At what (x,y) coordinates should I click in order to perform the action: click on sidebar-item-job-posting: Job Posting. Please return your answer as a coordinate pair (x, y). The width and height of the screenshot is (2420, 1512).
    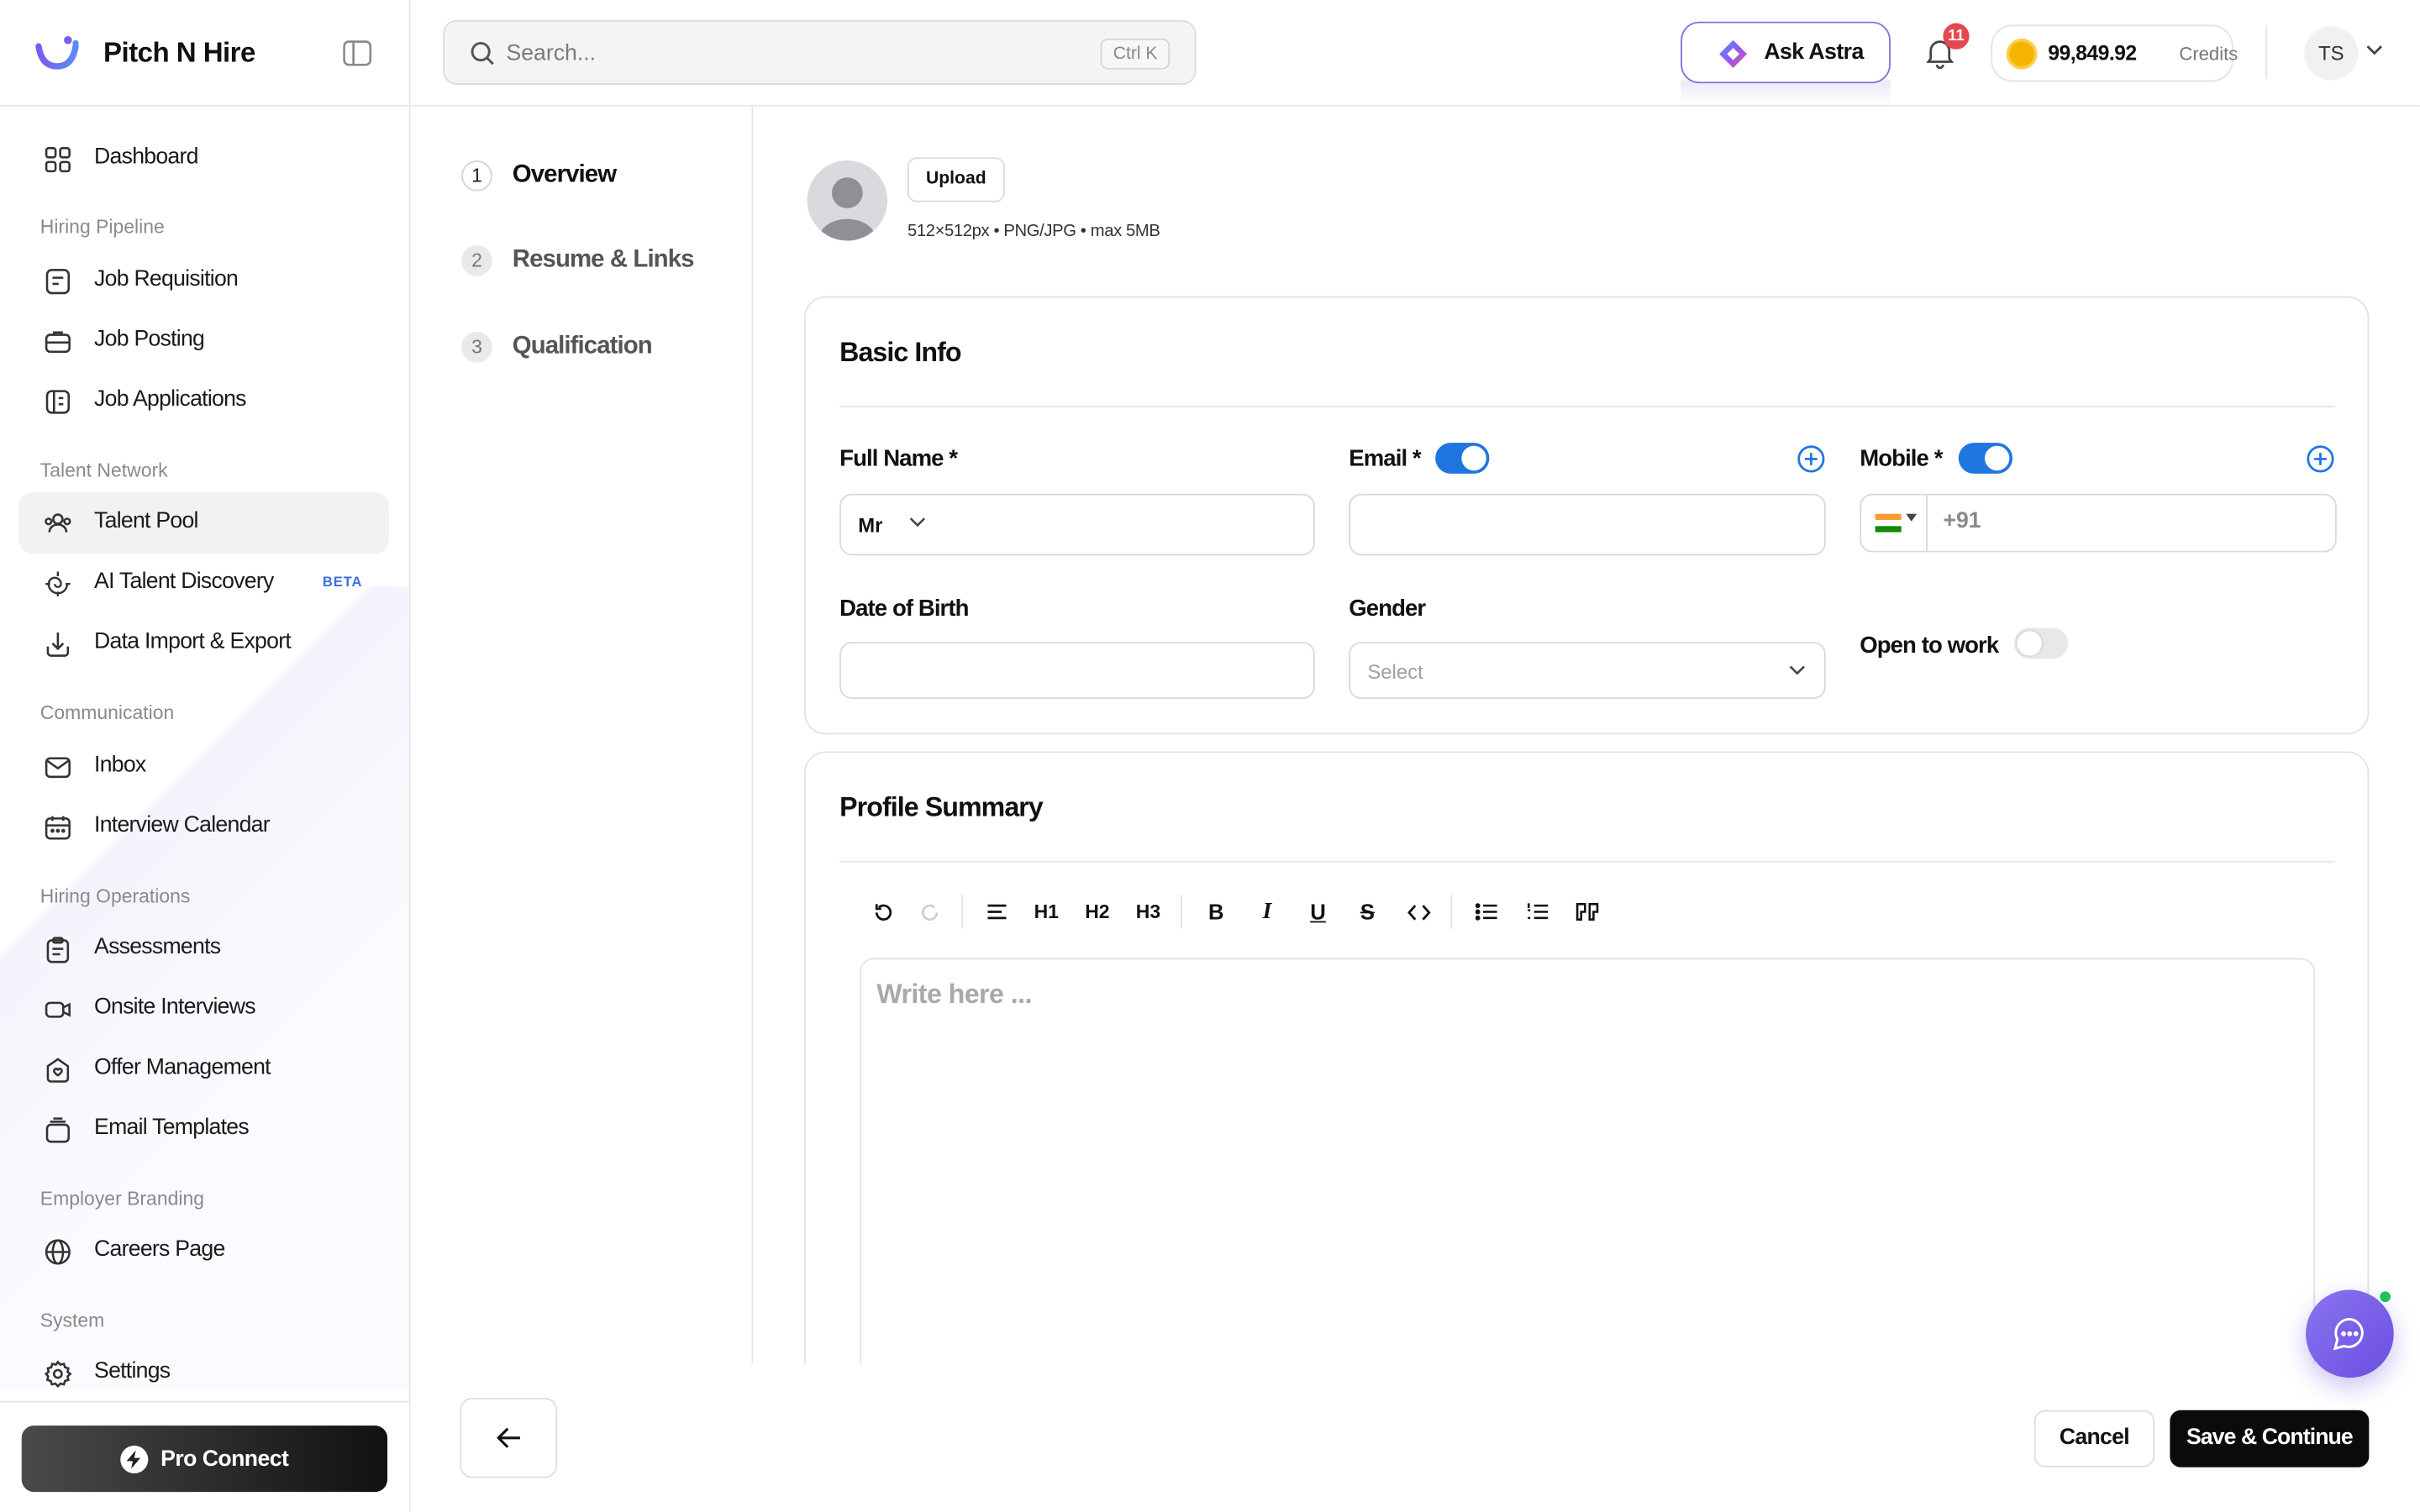
    Looking at the image, I should click on (203, 340).